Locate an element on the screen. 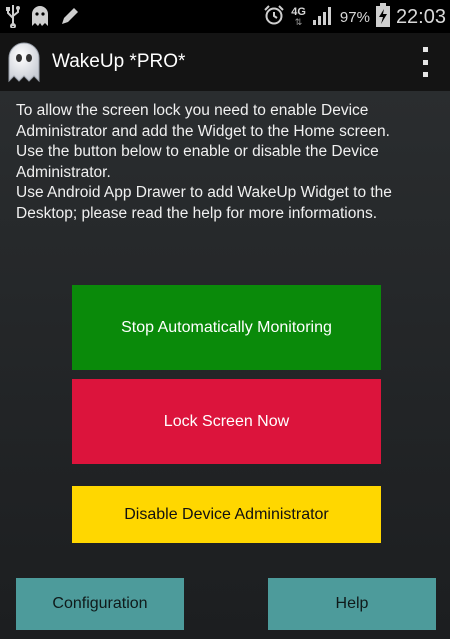  status-bar: 4G ⇅ 97% 22:03 is located at coordinates (225, 16).